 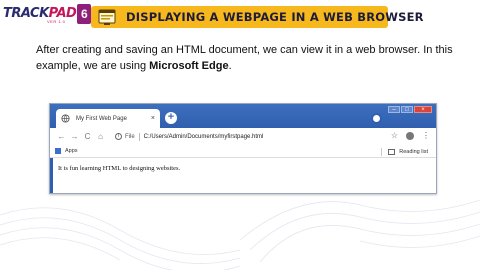 What do you see at coordinates (74, 136) in the screenshot?
I see `forward-button: →` at bounding box center [74, 136].